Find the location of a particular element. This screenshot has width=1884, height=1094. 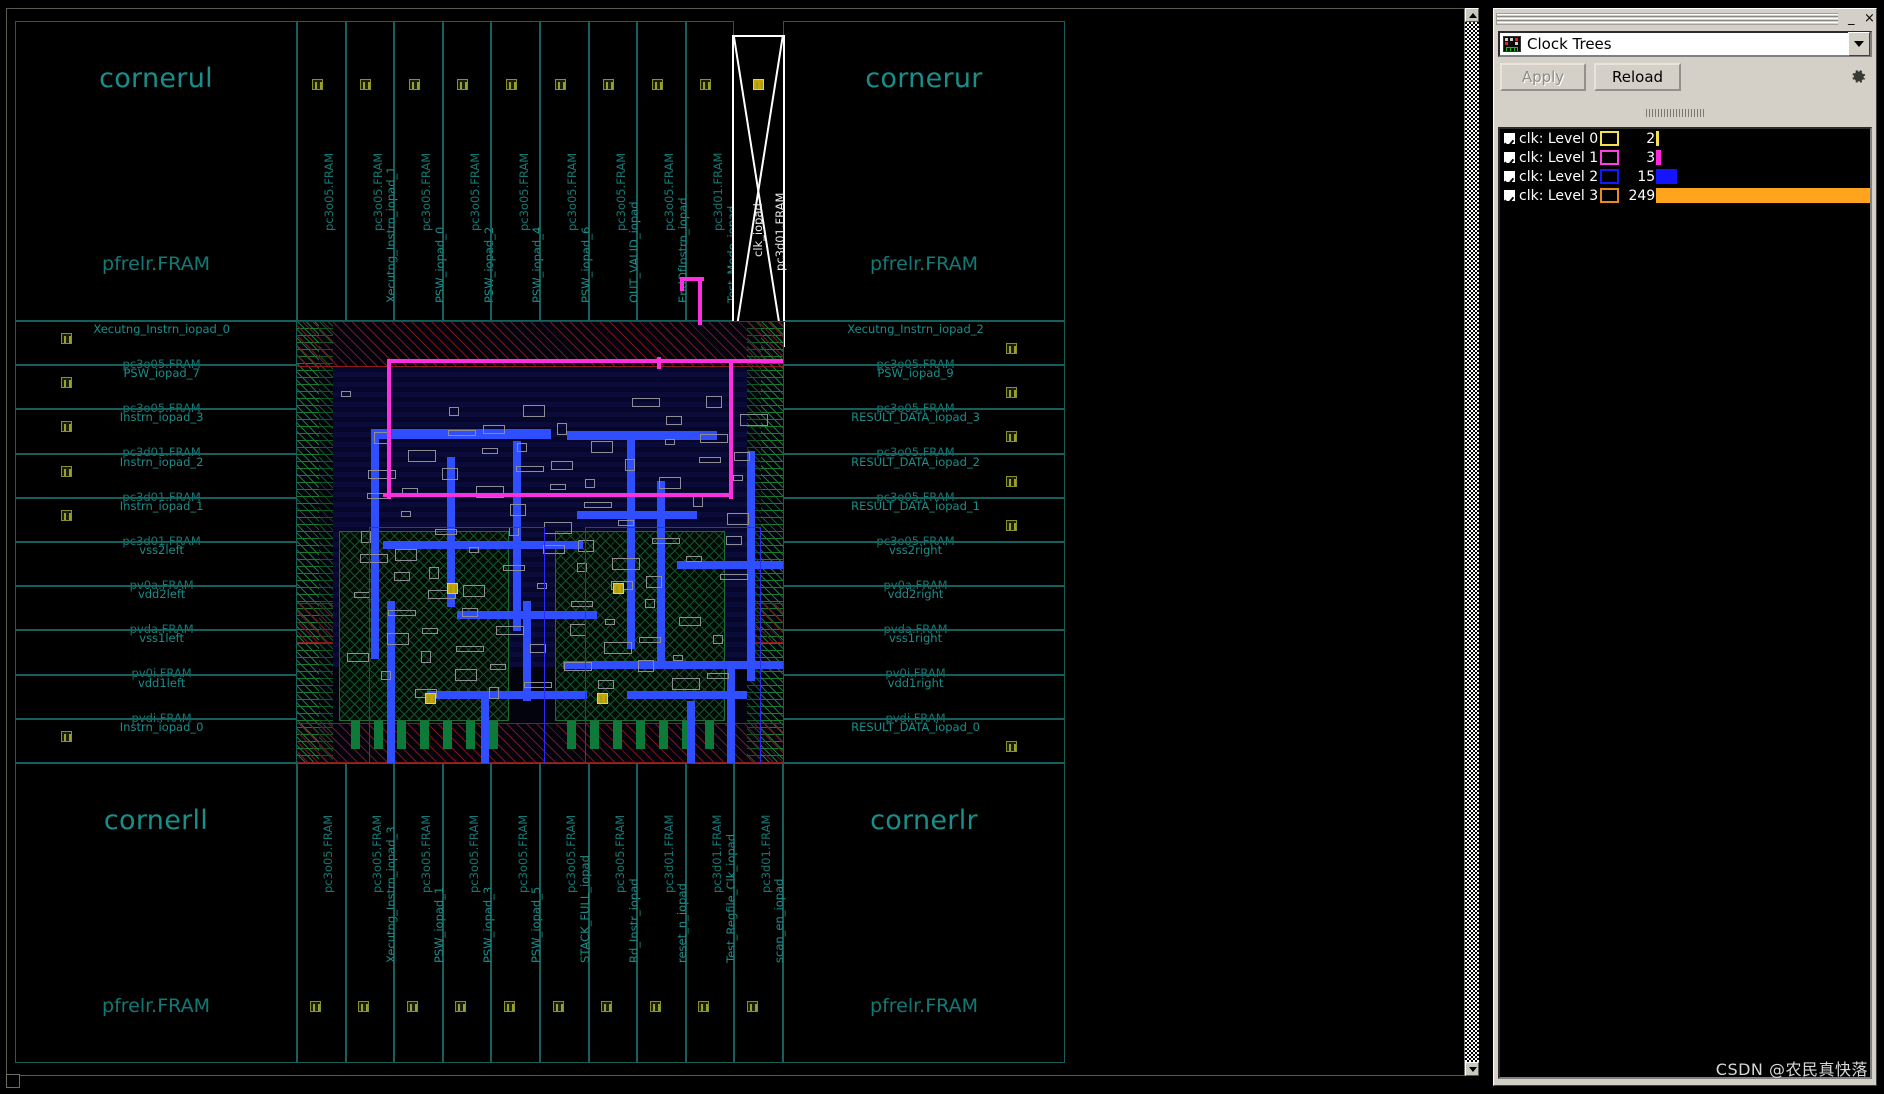

core-area is located at coordinates (540, 542).